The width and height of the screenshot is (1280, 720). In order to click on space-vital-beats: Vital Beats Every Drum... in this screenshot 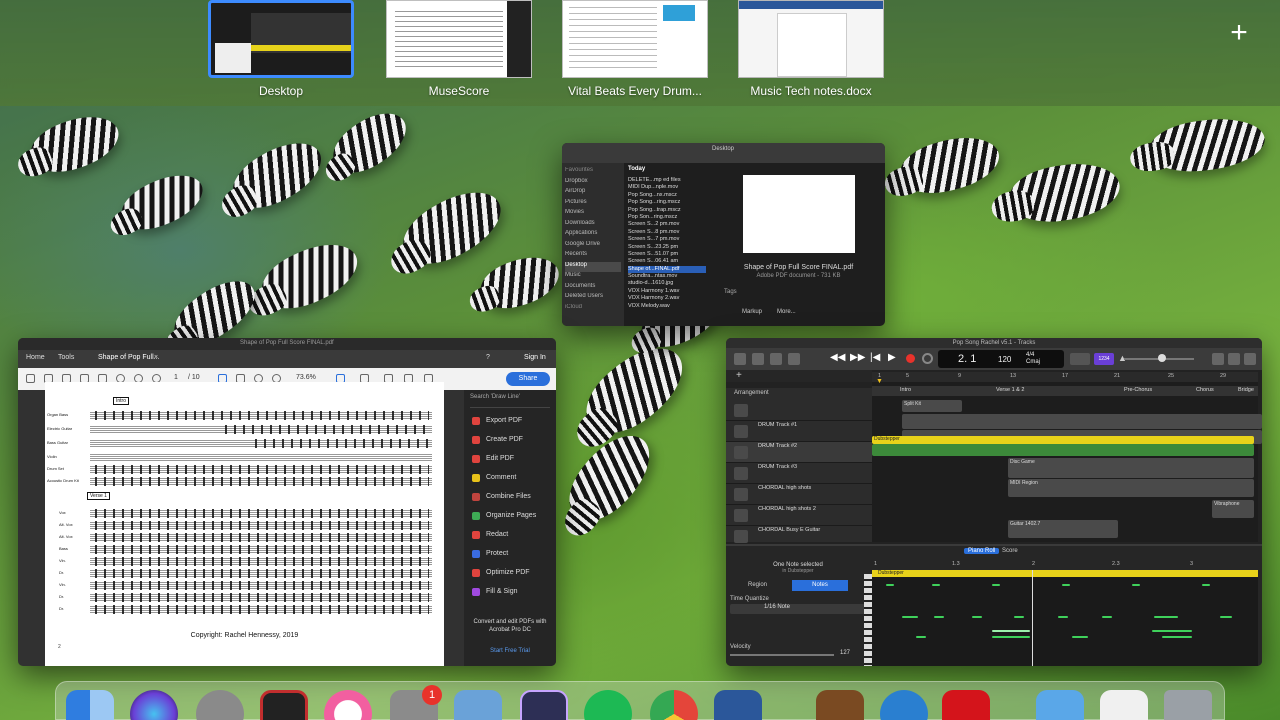, I will do `click(635, 49)`.